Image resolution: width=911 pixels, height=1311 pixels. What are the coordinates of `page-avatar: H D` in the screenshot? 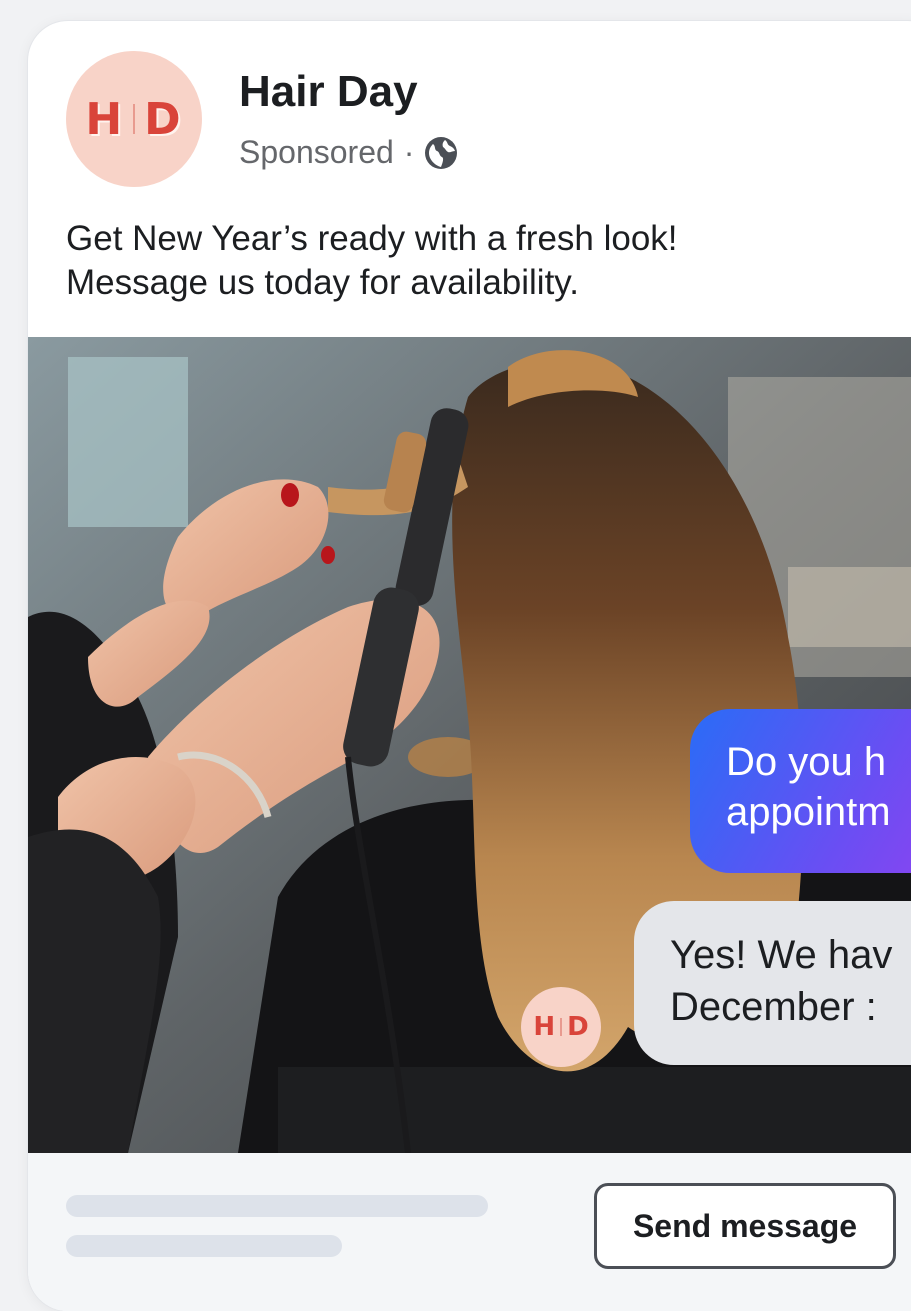 It's located at (134, 119).